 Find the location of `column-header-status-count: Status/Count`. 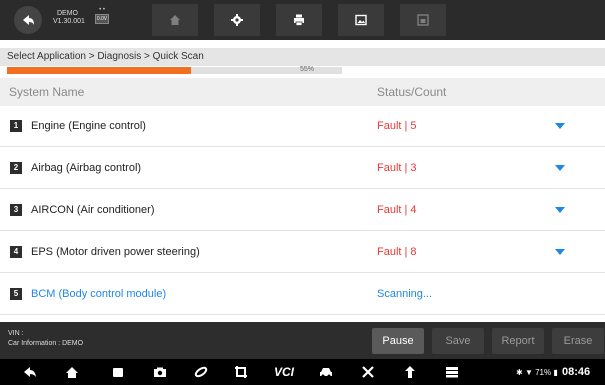

column-header-status-count: Status/Count is located at coordinates (412, 92).